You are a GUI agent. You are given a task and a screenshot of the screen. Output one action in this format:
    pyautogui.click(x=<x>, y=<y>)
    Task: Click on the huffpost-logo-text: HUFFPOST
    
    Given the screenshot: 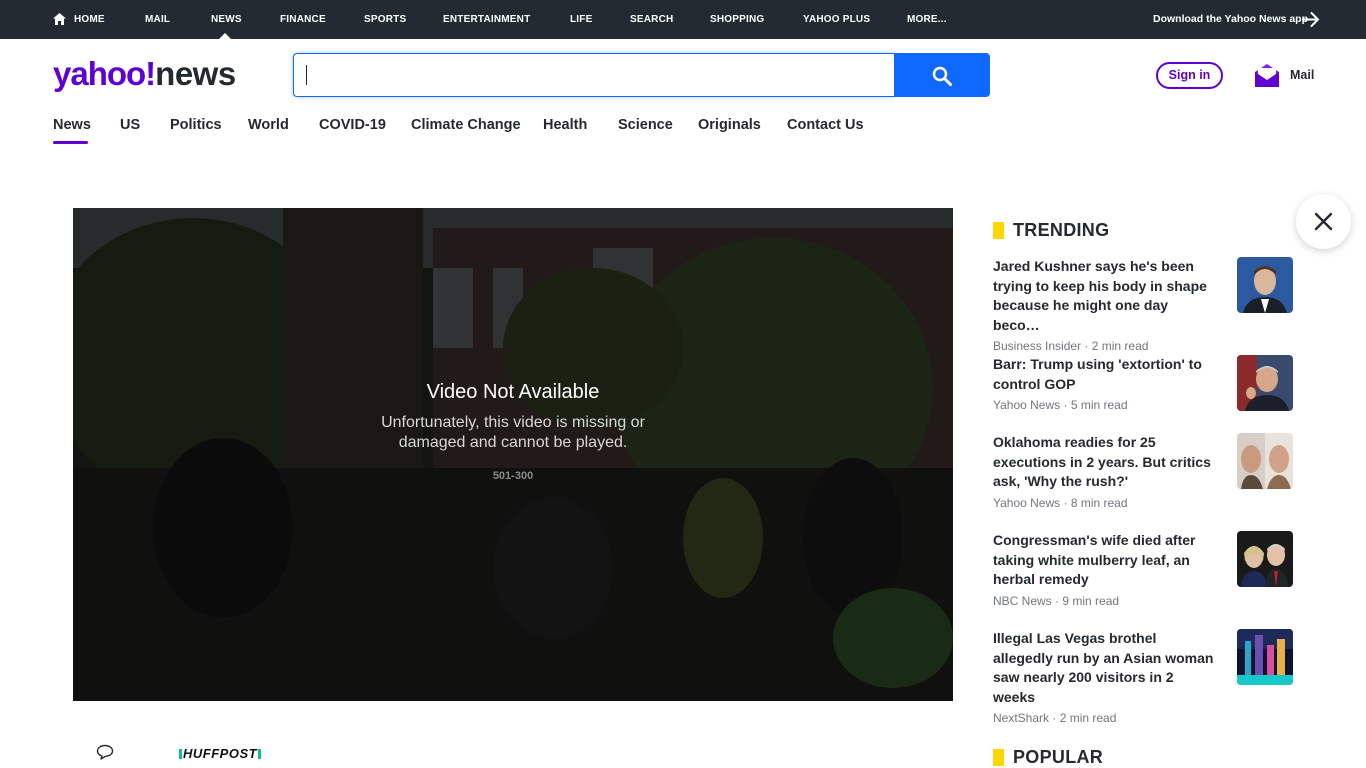 What is the action you would take?
    pyautogui.click(x=220, y=753)
    